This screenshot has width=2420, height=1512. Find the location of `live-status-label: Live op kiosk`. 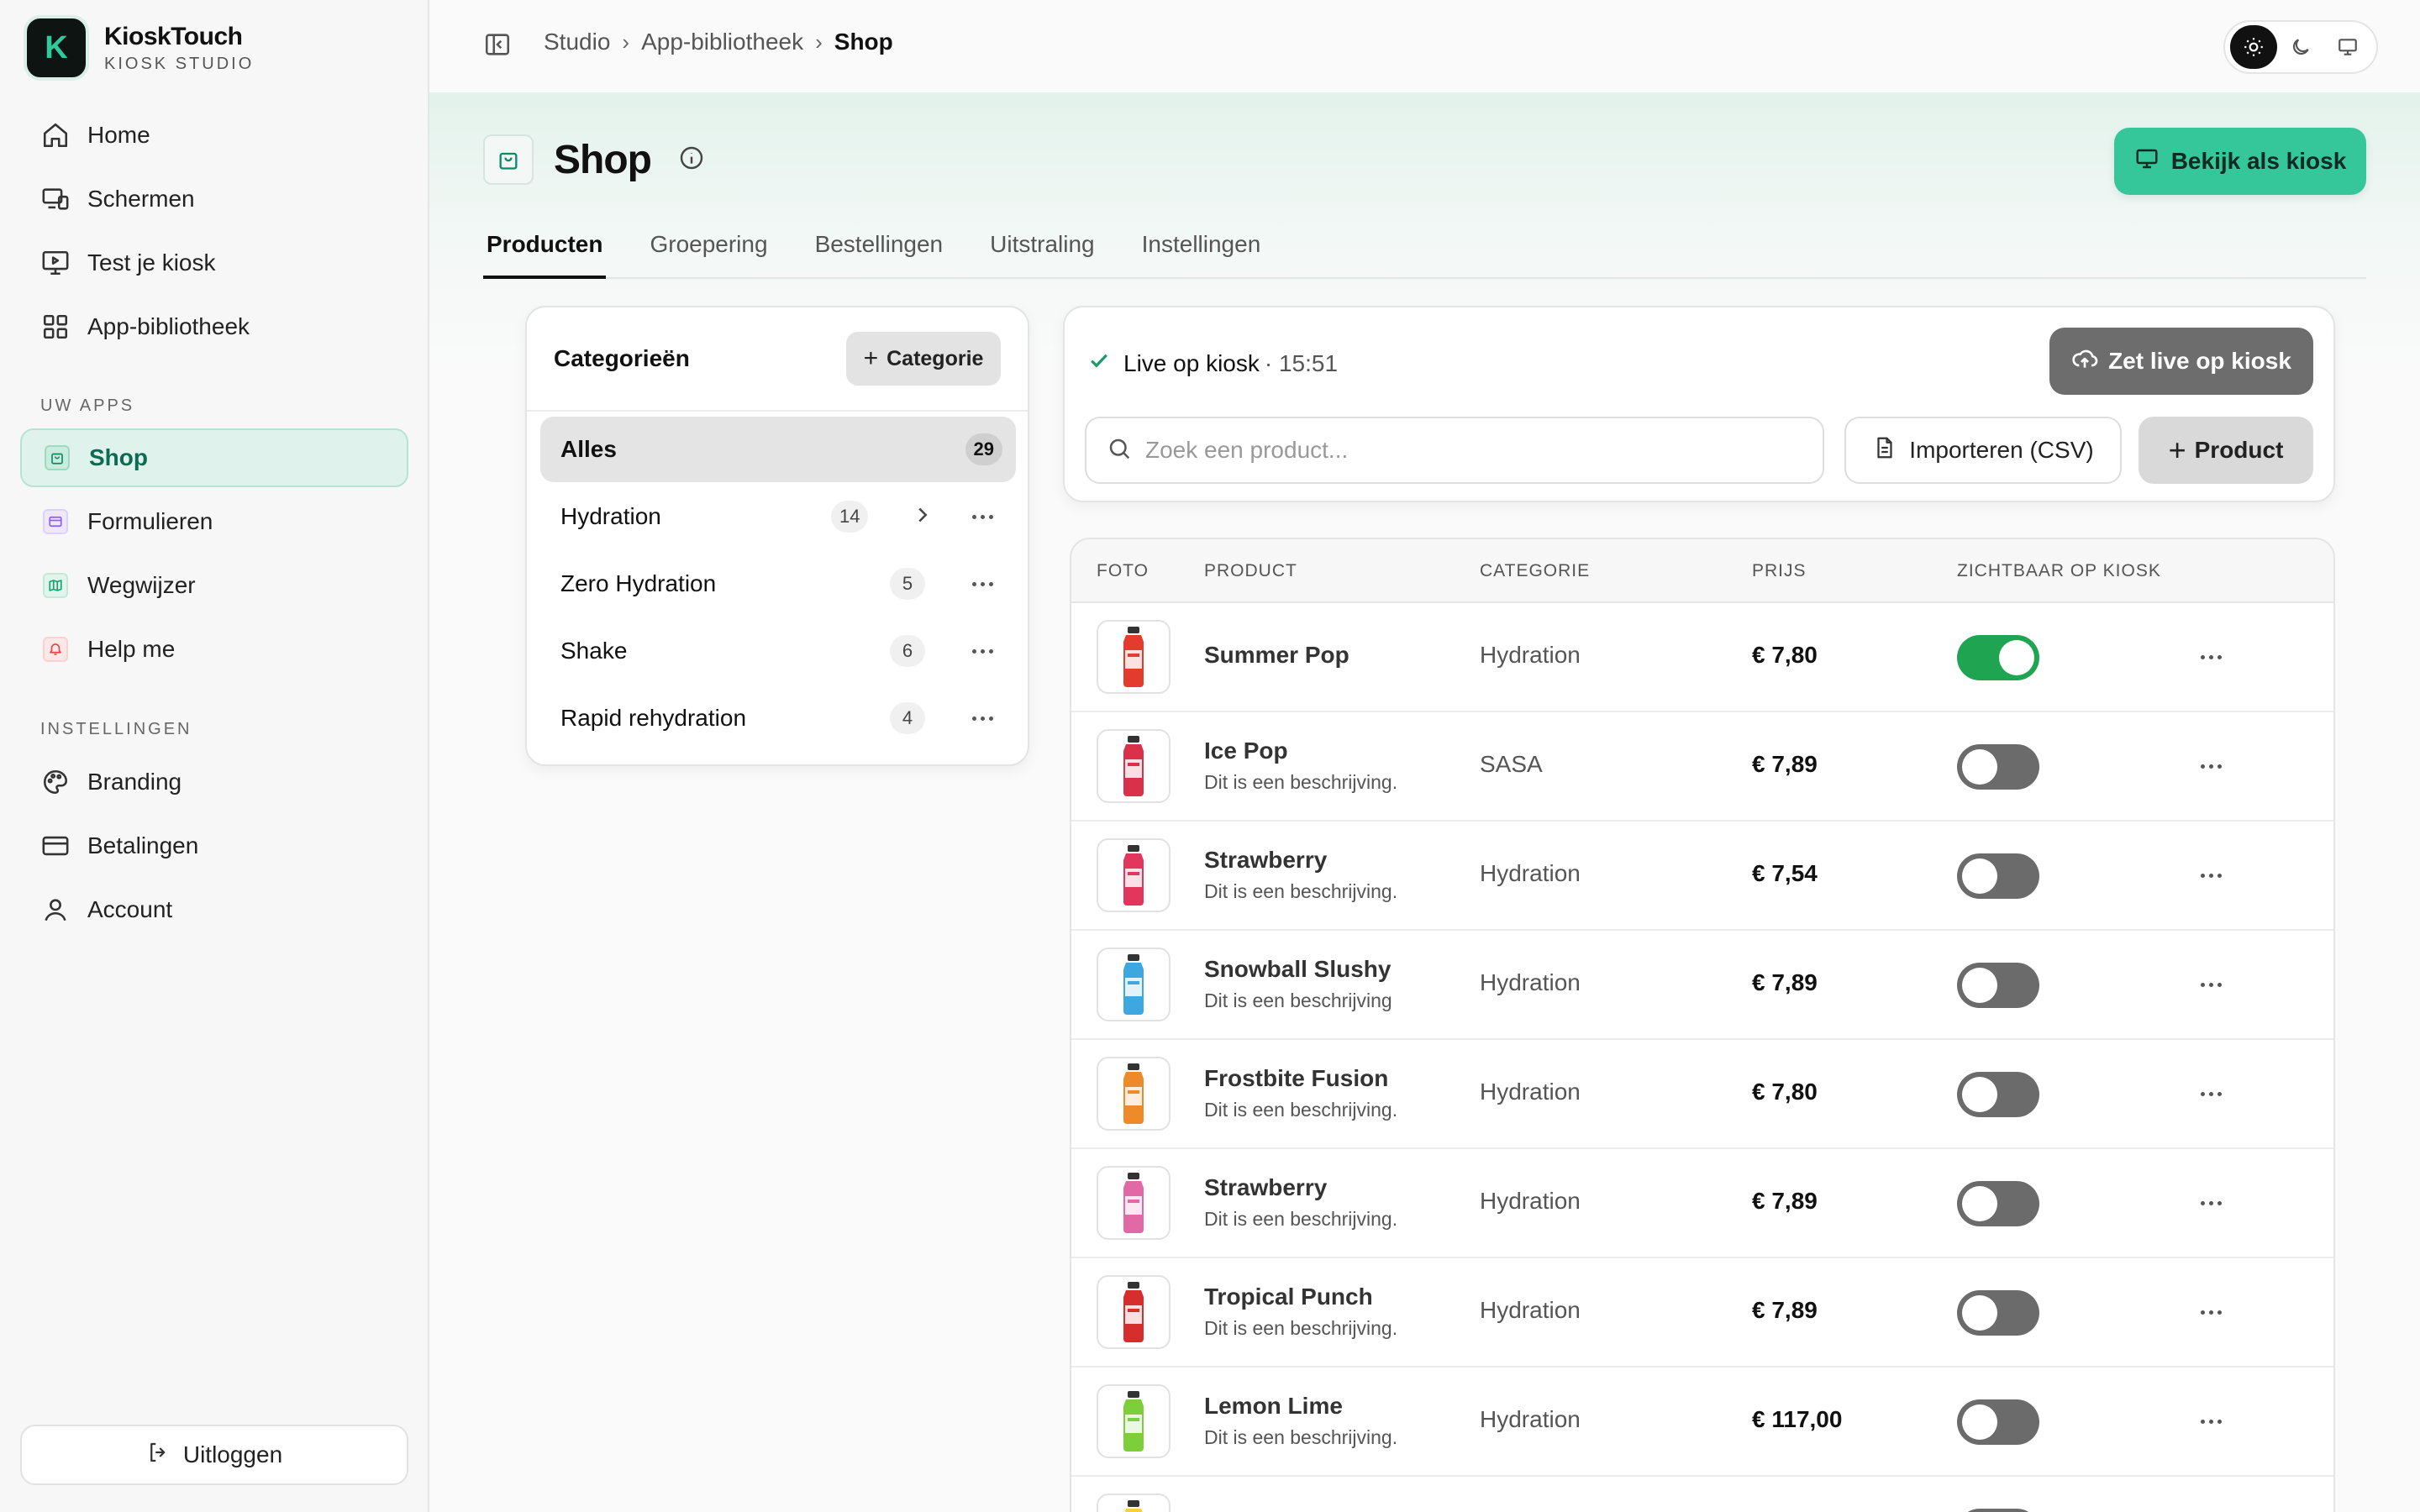

live-status-label: Live op kiosk is located at coordinates (1192, 362).